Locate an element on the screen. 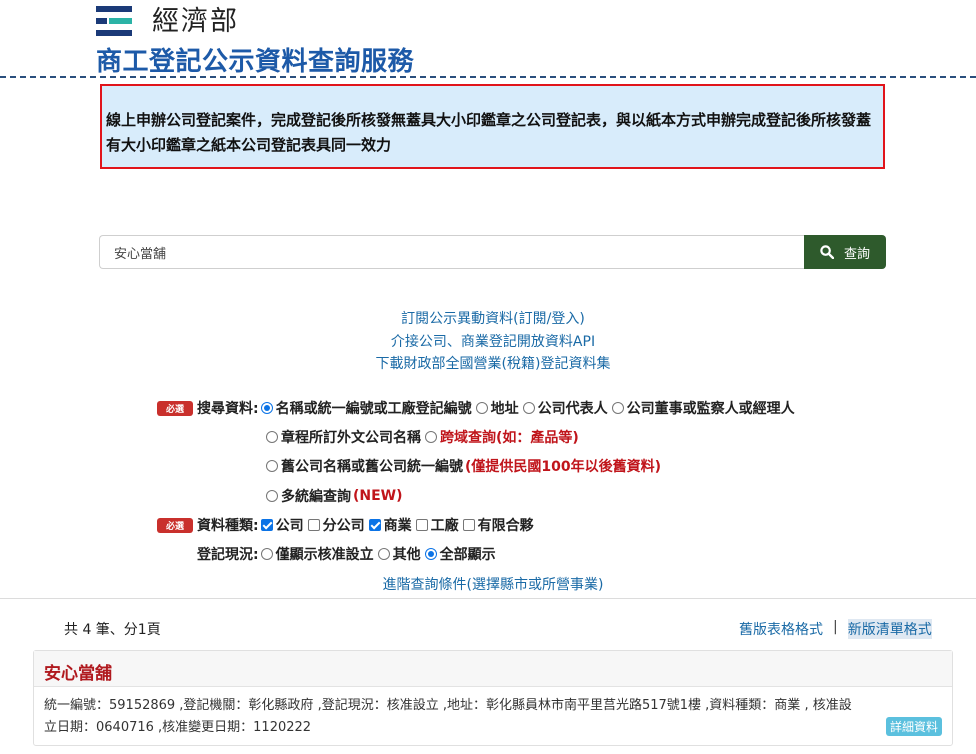 The width and height of the screenshot is (976, 754). search-button: 查詢 is located at coordinates (845, 252).